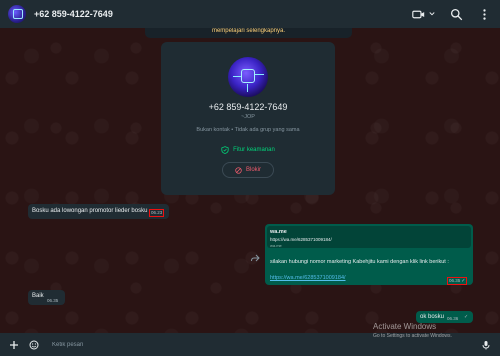 The image size is (500, 356). I want to click on security-features-link: Fitur keamanan, so click(248, 150).